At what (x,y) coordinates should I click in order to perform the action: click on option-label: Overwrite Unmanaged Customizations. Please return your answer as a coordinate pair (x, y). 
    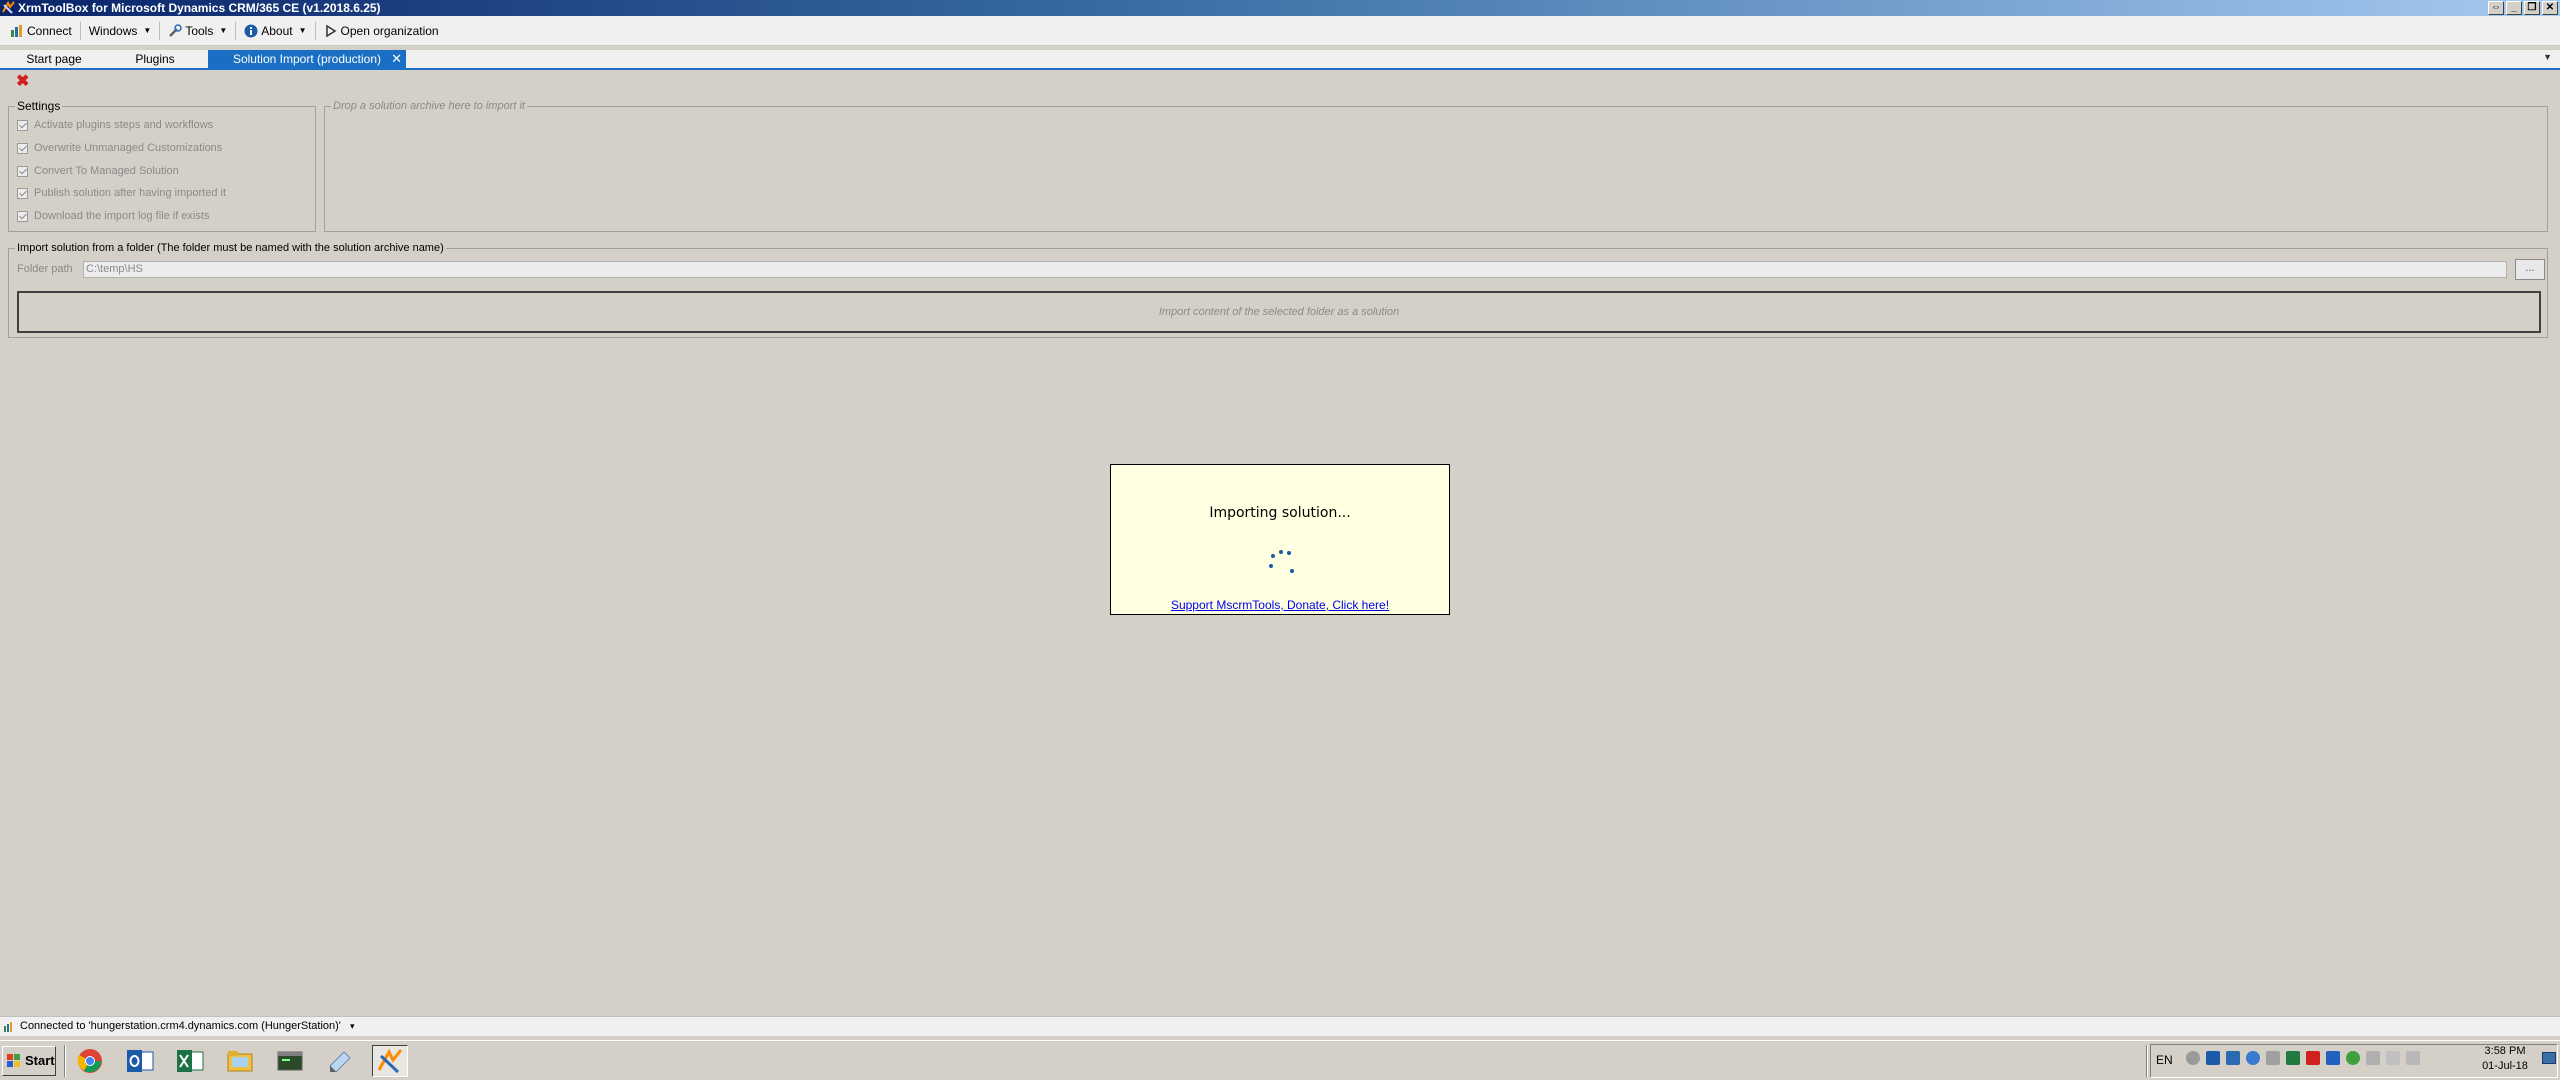
    Looking at the image, I should click on (128, 148).